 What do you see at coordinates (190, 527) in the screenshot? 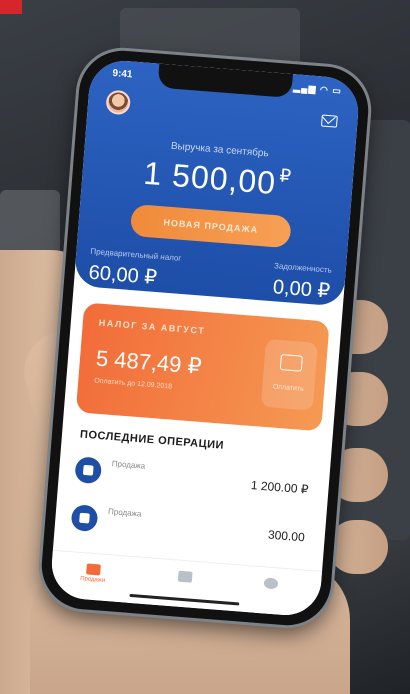
I see `operation-row: Продажа 300.00` at bounding box center [190, 527].